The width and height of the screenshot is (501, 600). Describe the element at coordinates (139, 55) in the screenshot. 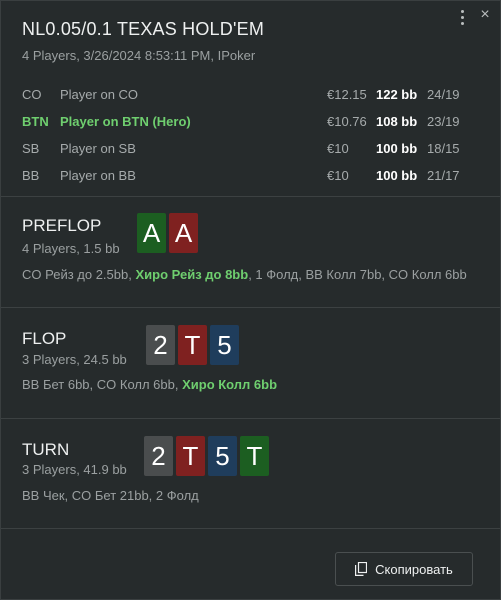

I see `hand-subtitle: 4 Players, 3/26/2024 8:53:11 PM, IPoker` at that location.